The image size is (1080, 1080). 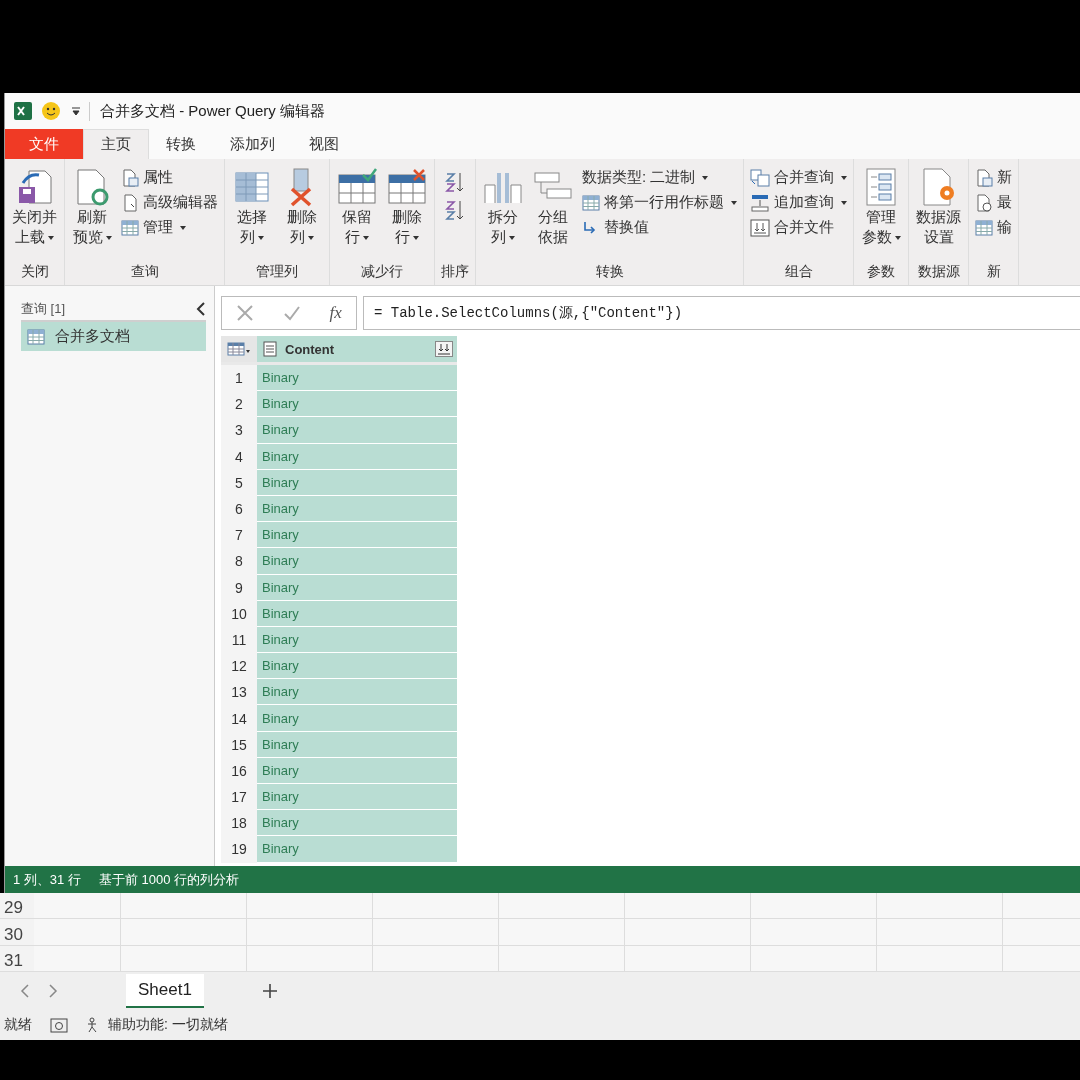 I want to click on group-by-icon, so click(x=553, y=185).